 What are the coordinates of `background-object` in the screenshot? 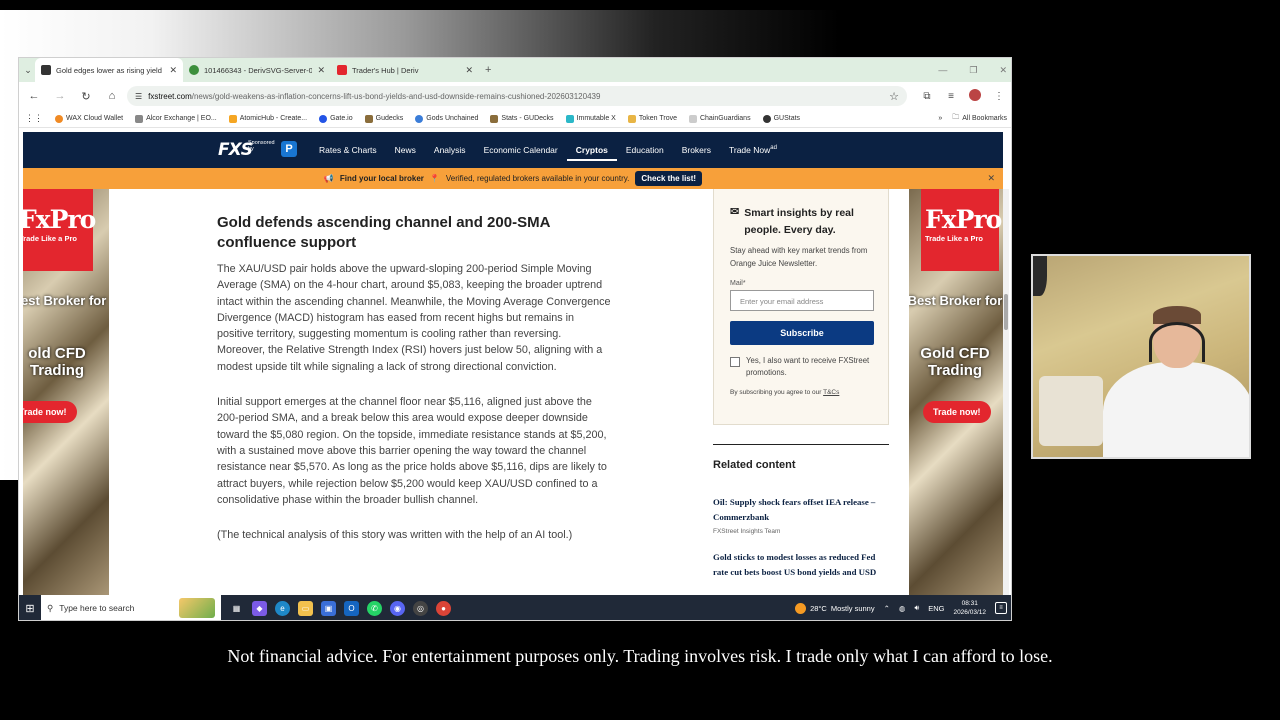 It's located at (1071, 411).